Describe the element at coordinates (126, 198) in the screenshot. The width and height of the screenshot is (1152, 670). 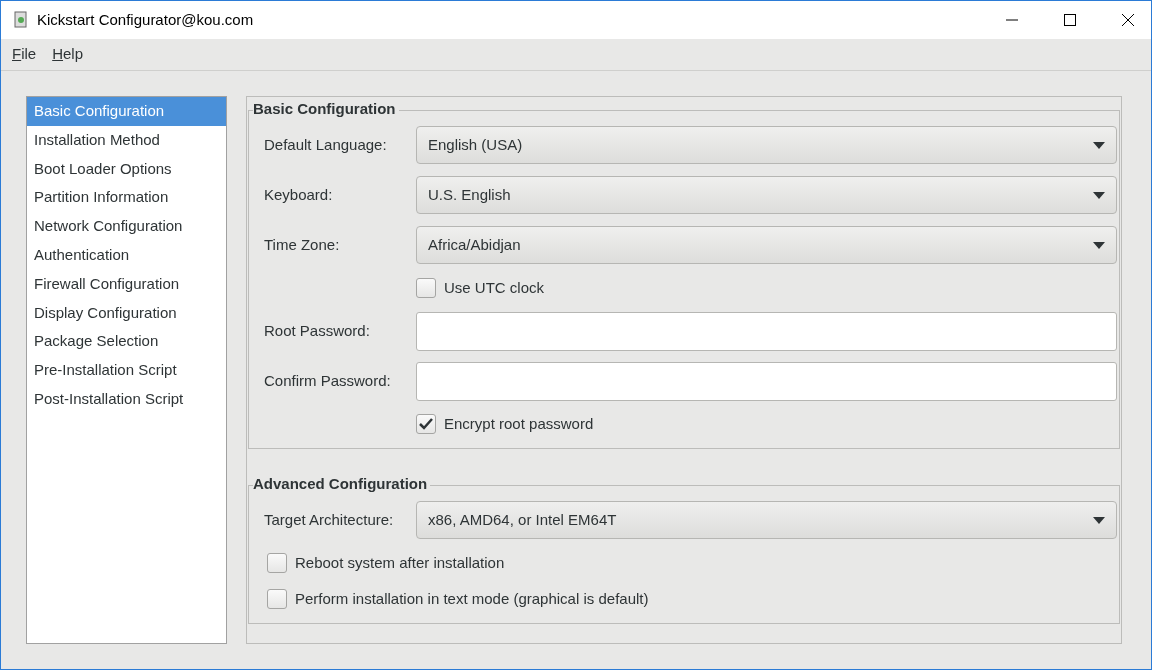
I see `sidebar-item: Partition Information` at that location.